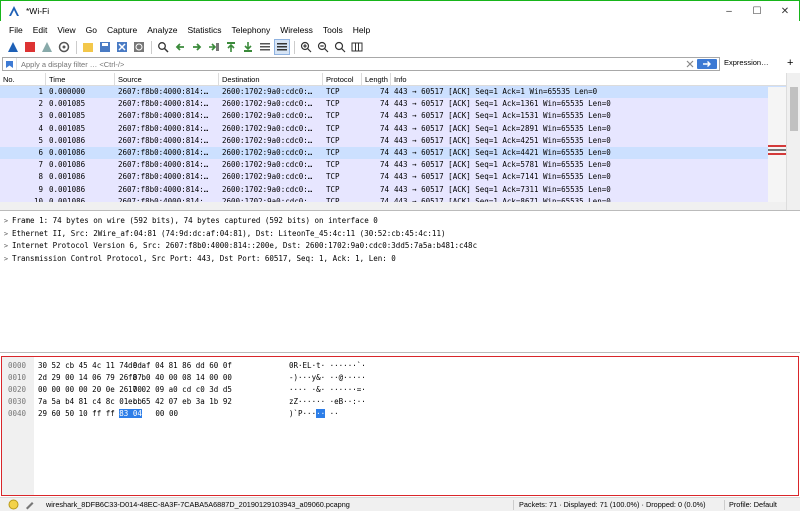  What do you see at coordinates (64, 47) in the screenshot?
I see `capture-options-icon` at bounding box center [64, 47].